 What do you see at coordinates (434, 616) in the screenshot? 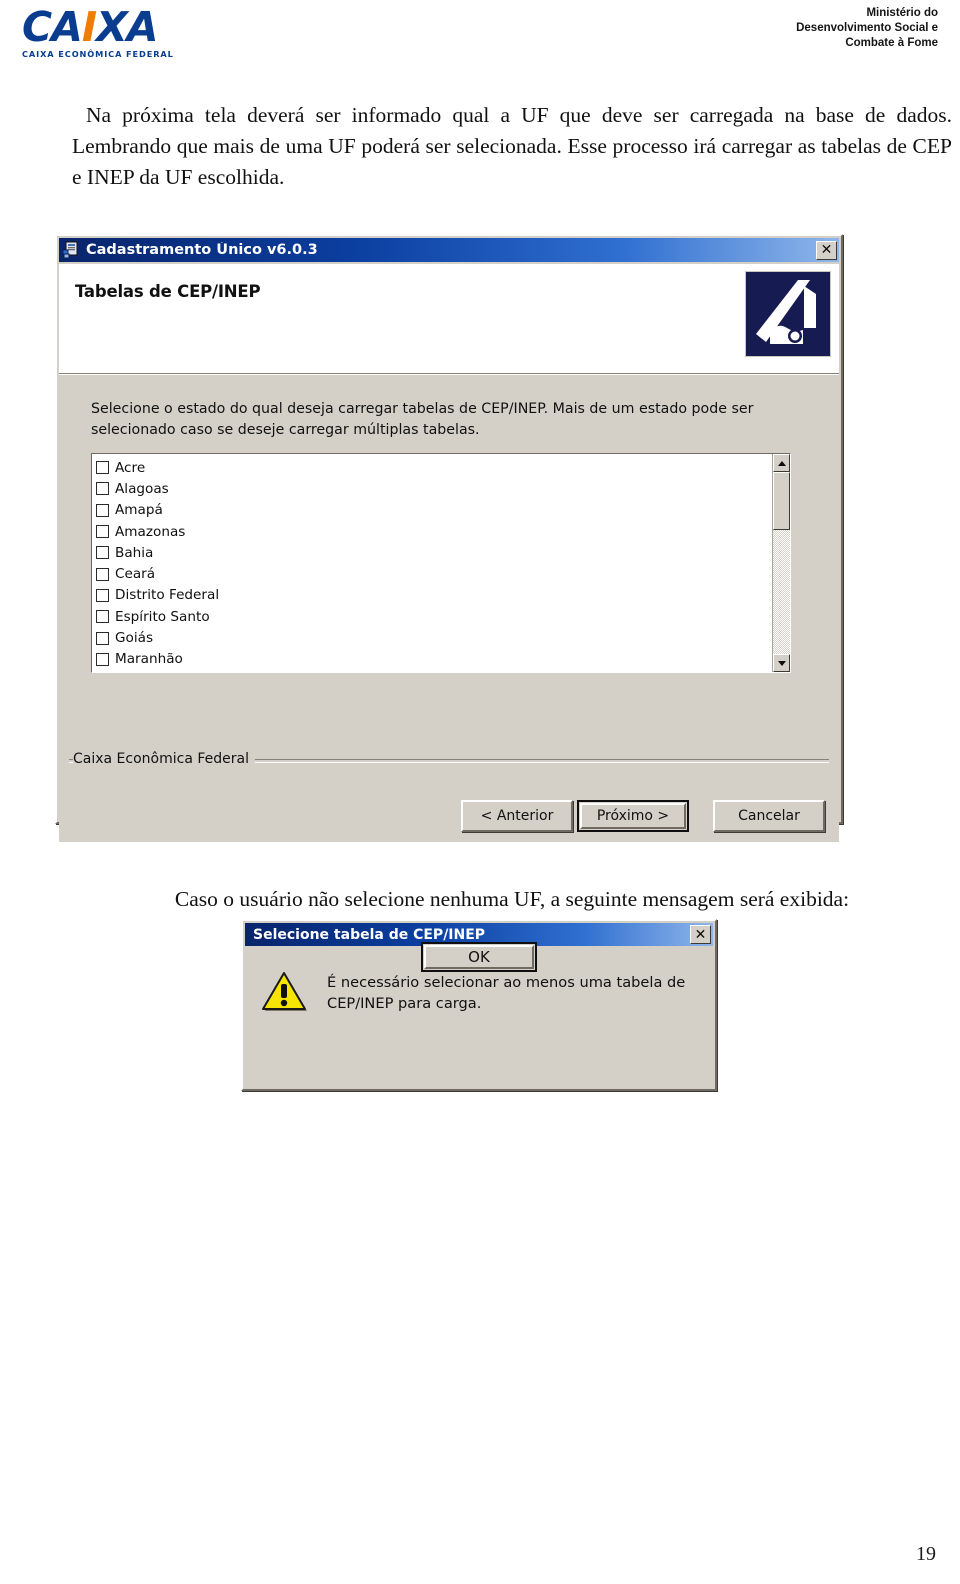
I see `list-item: Espírito Santo` at bounding box center [434, 616].